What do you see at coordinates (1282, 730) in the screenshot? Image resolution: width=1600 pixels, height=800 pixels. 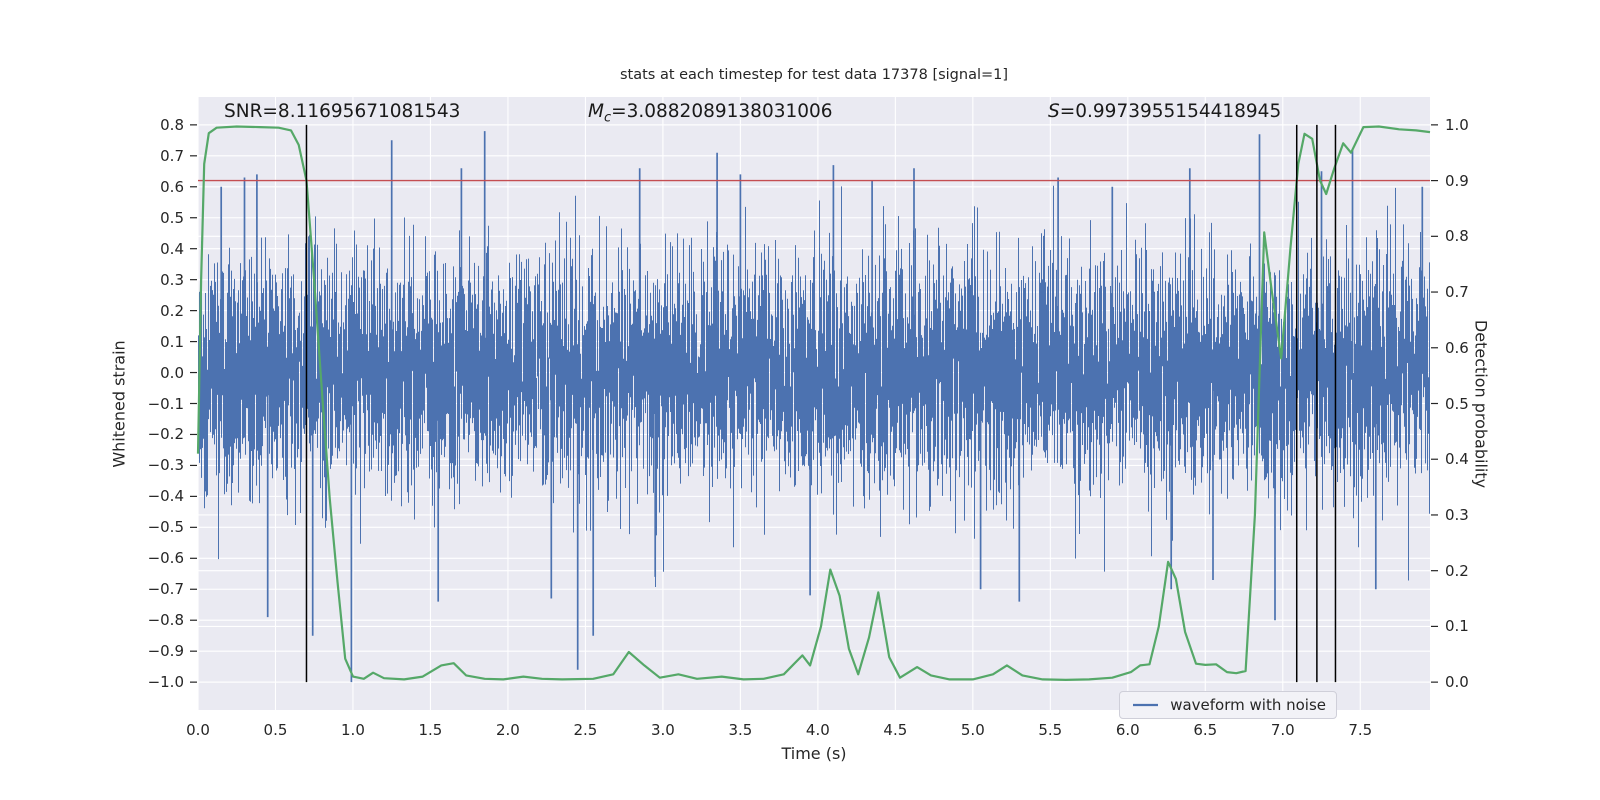 I see `x-tick-label: 7.0` at bounding box center [1282, 730].